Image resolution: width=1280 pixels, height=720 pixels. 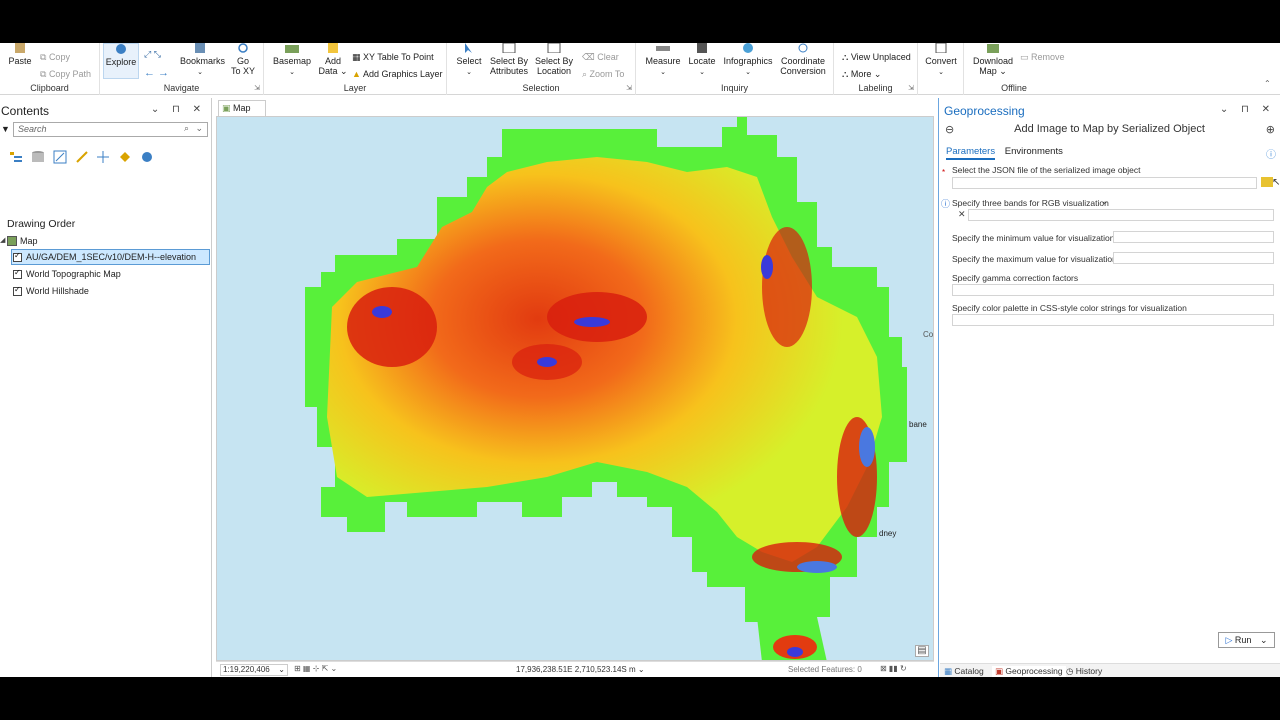 I want to click on expand-circle-icon: ⌄, so click(x=1105, y=201).